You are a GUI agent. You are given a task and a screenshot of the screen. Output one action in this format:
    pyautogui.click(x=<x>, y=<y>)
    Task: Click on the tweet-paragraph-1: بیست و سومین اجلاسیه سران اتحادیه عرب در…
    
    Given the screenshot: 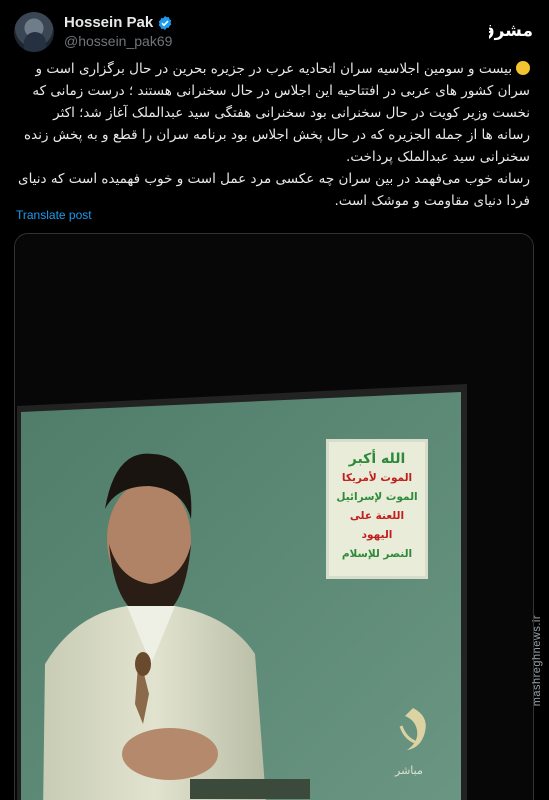 What is the action you would take?
    pyautogui.click(x=273, y=113)
    